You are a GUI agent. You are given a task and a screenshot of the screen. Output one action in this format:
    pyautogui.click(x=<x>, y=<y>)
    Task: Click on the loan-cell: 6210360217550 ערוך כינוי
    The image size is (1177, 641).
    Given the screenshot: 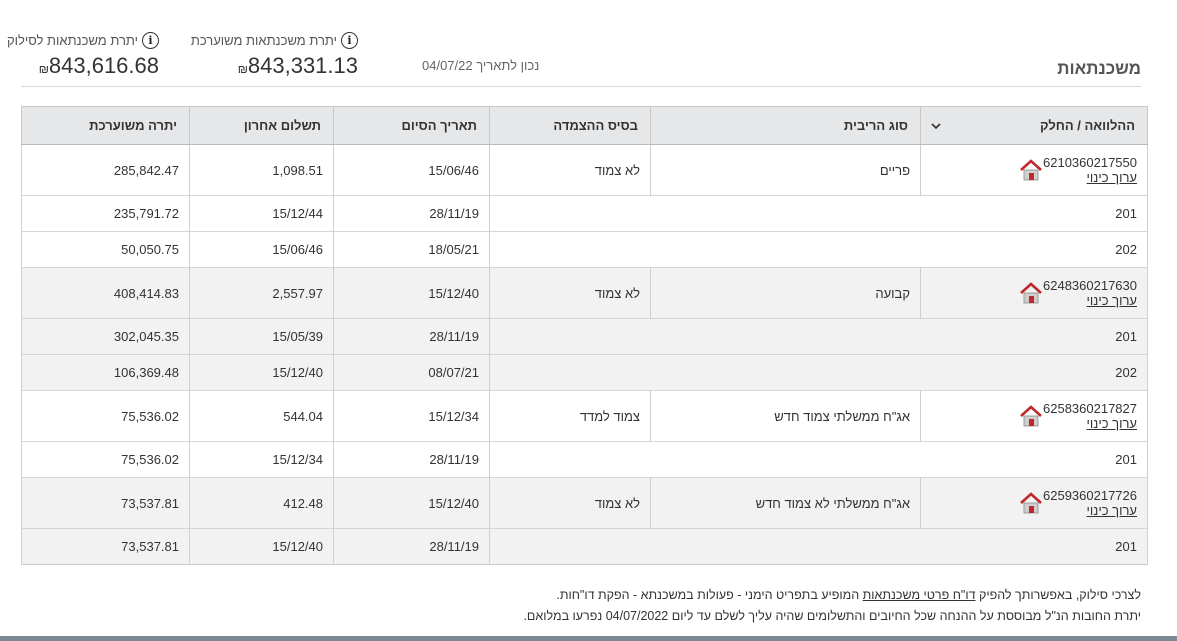 What is the action you would take?
    pyautogui.click(x=1034, y=170)
    